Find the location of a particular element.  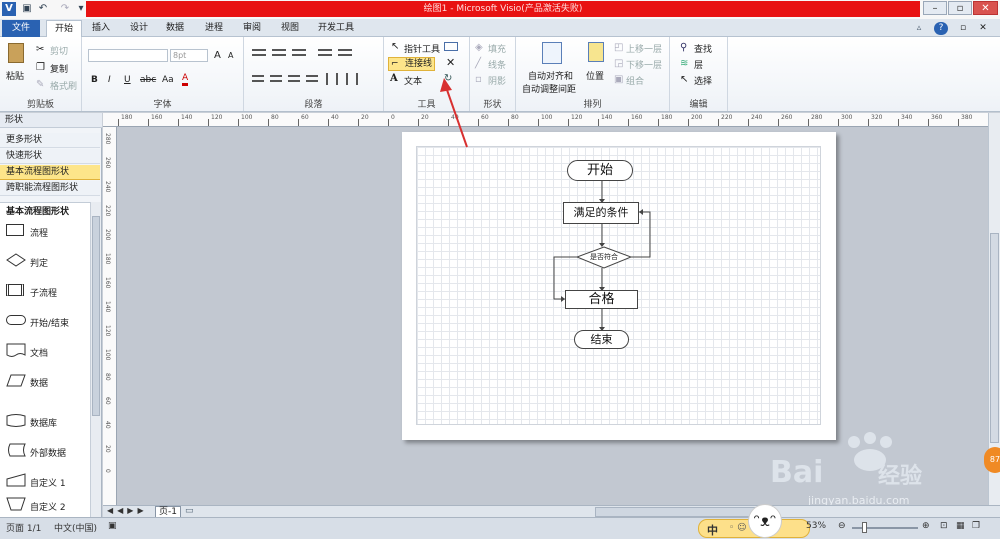

status-bar: 页面 1/1 中文(中国) ▣ 中 ◦ ☺ ᵔᴥᵔ 53% ⊖ ⊕ ⊡ ▦ ❐ is located at coordinates (500, 521).